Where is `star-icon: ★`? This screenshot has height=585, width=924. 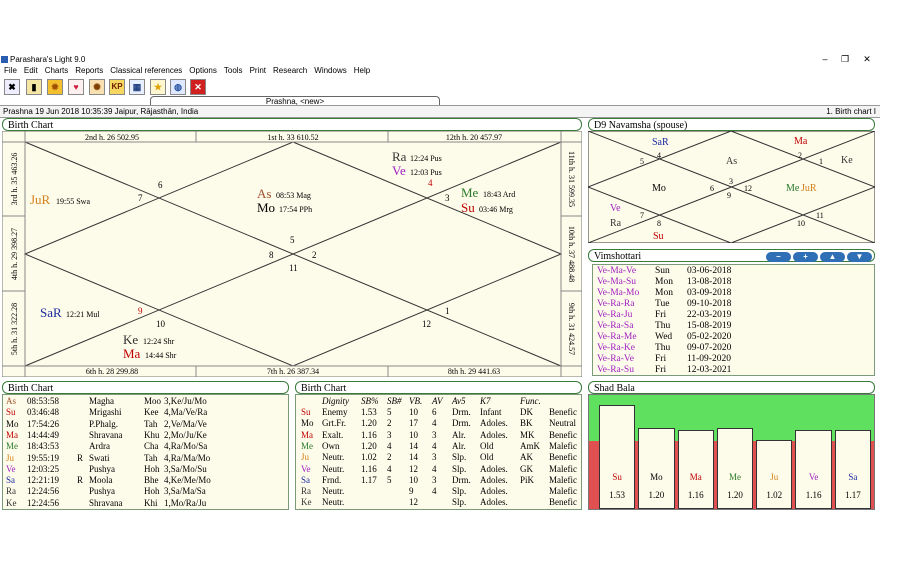
star-icon: ★ is located at coordinates (158, 87).